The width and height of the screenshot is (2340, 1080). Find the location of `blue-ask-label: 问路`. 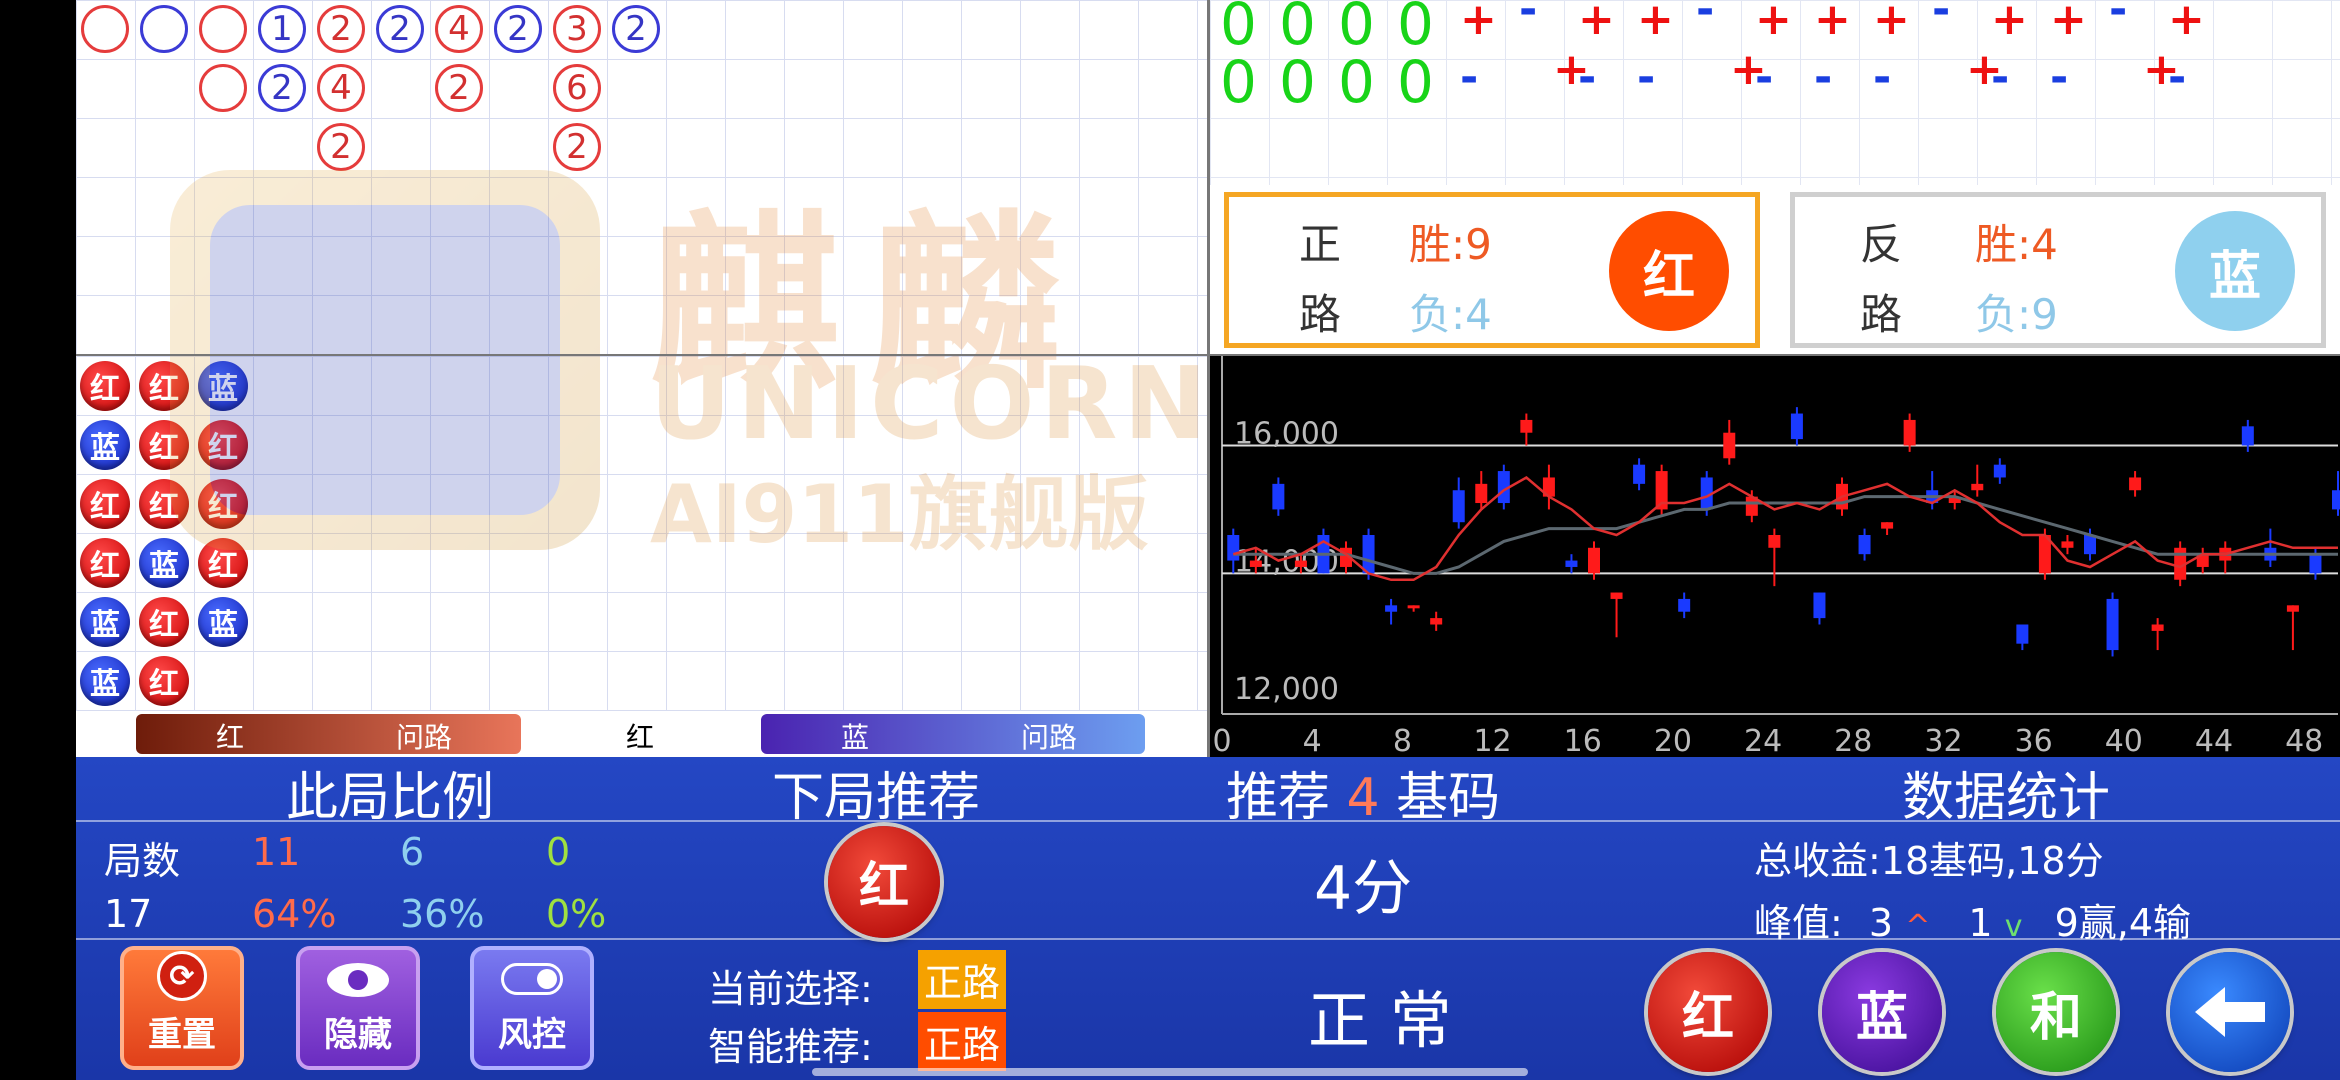

blue-ask-label: 问路 is located at coordinates (1049, 737).